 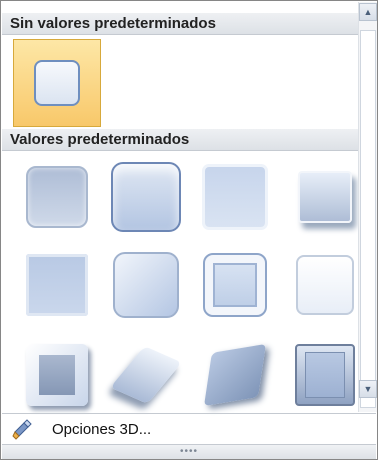 I want to click on grip-dots-icon: ••••, so click(x=188, y=451).